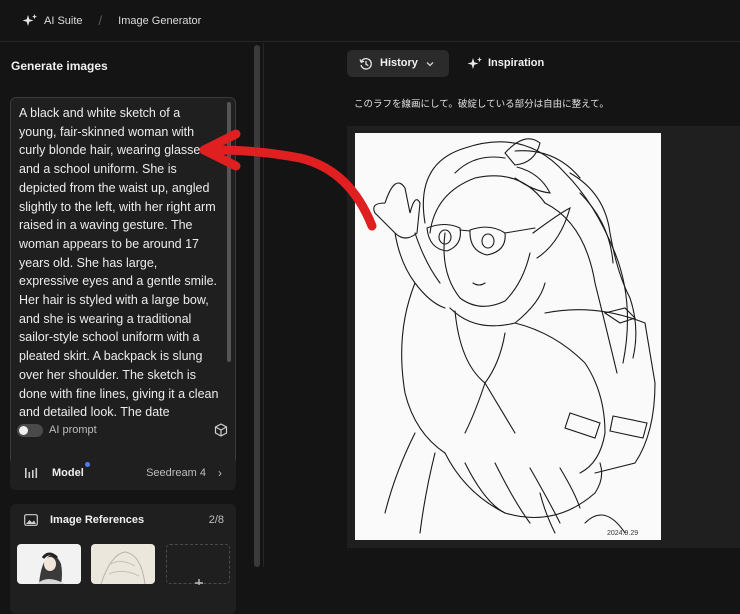 This screenshot has width=740, height=614. What do you see at coordinates (622, 533) in the screenshot?
I see `sketch-signature: 2024.9.29` at bounding box center [622, 533].